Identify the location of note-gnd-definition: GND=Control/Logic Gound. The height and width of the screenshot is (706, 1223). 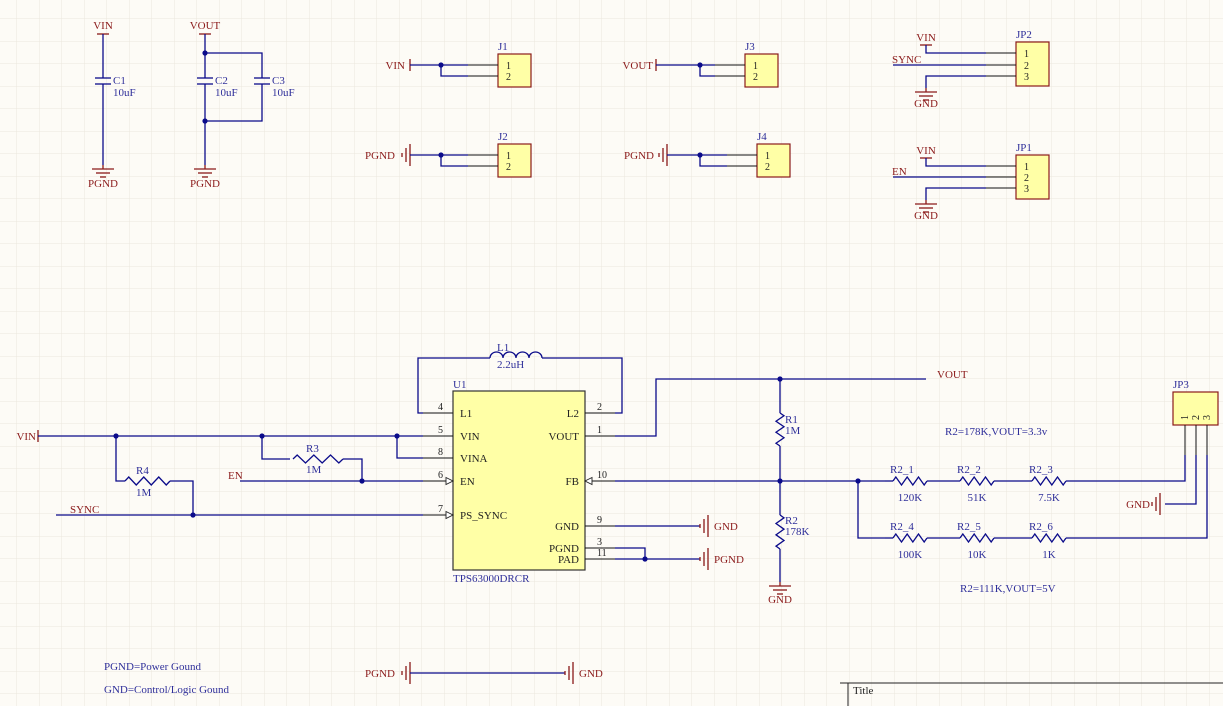
(167, 690).